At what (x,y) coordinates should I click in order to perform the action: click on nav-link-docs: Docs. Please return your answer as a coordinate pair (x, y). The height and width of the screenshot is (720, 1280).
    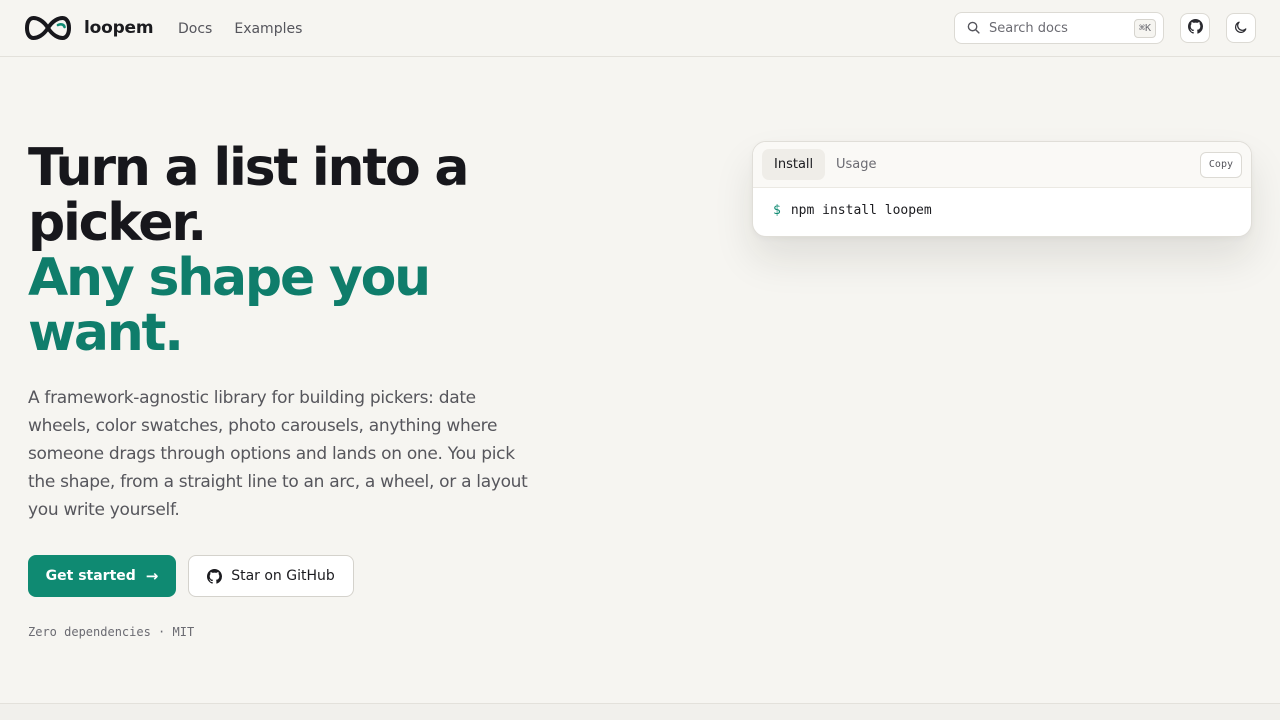
    Looking at the image, I should click on (195, 29).